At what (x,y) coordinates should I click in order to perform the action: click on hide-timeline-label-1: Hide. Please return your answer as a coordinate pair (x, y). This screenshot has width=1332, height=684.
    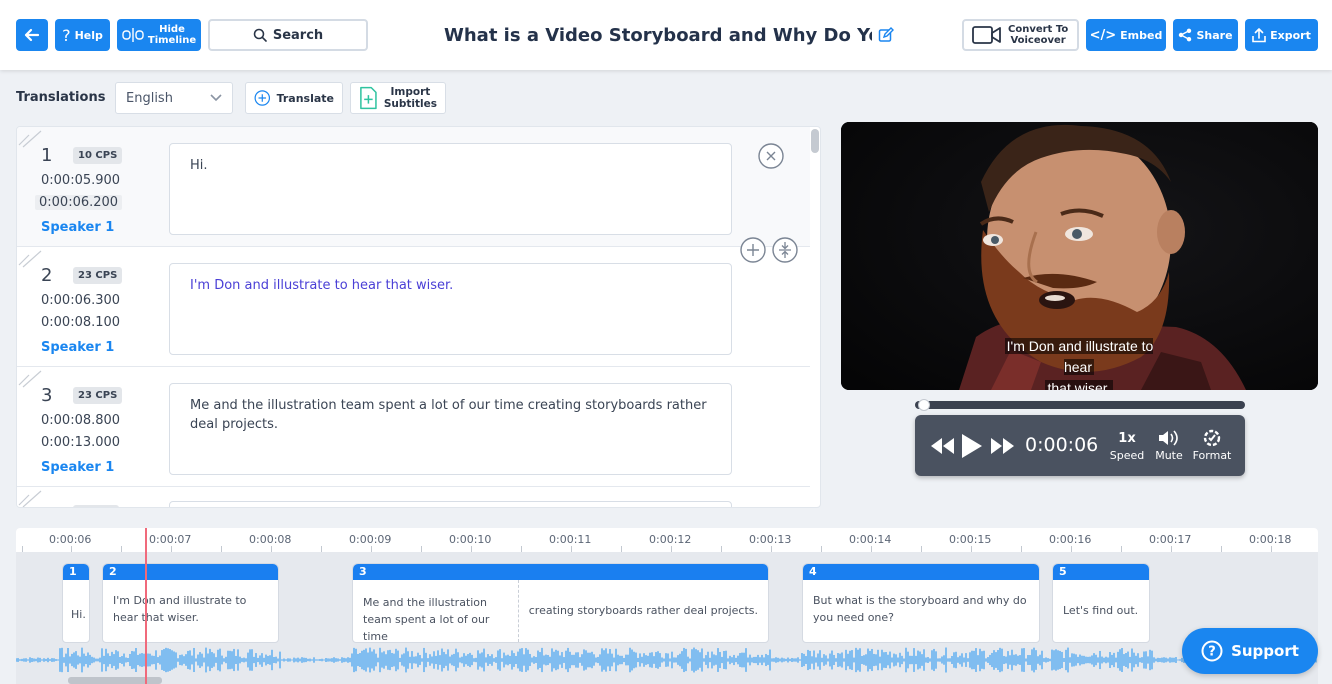
    Looking at the image, I should click on (172, 29).